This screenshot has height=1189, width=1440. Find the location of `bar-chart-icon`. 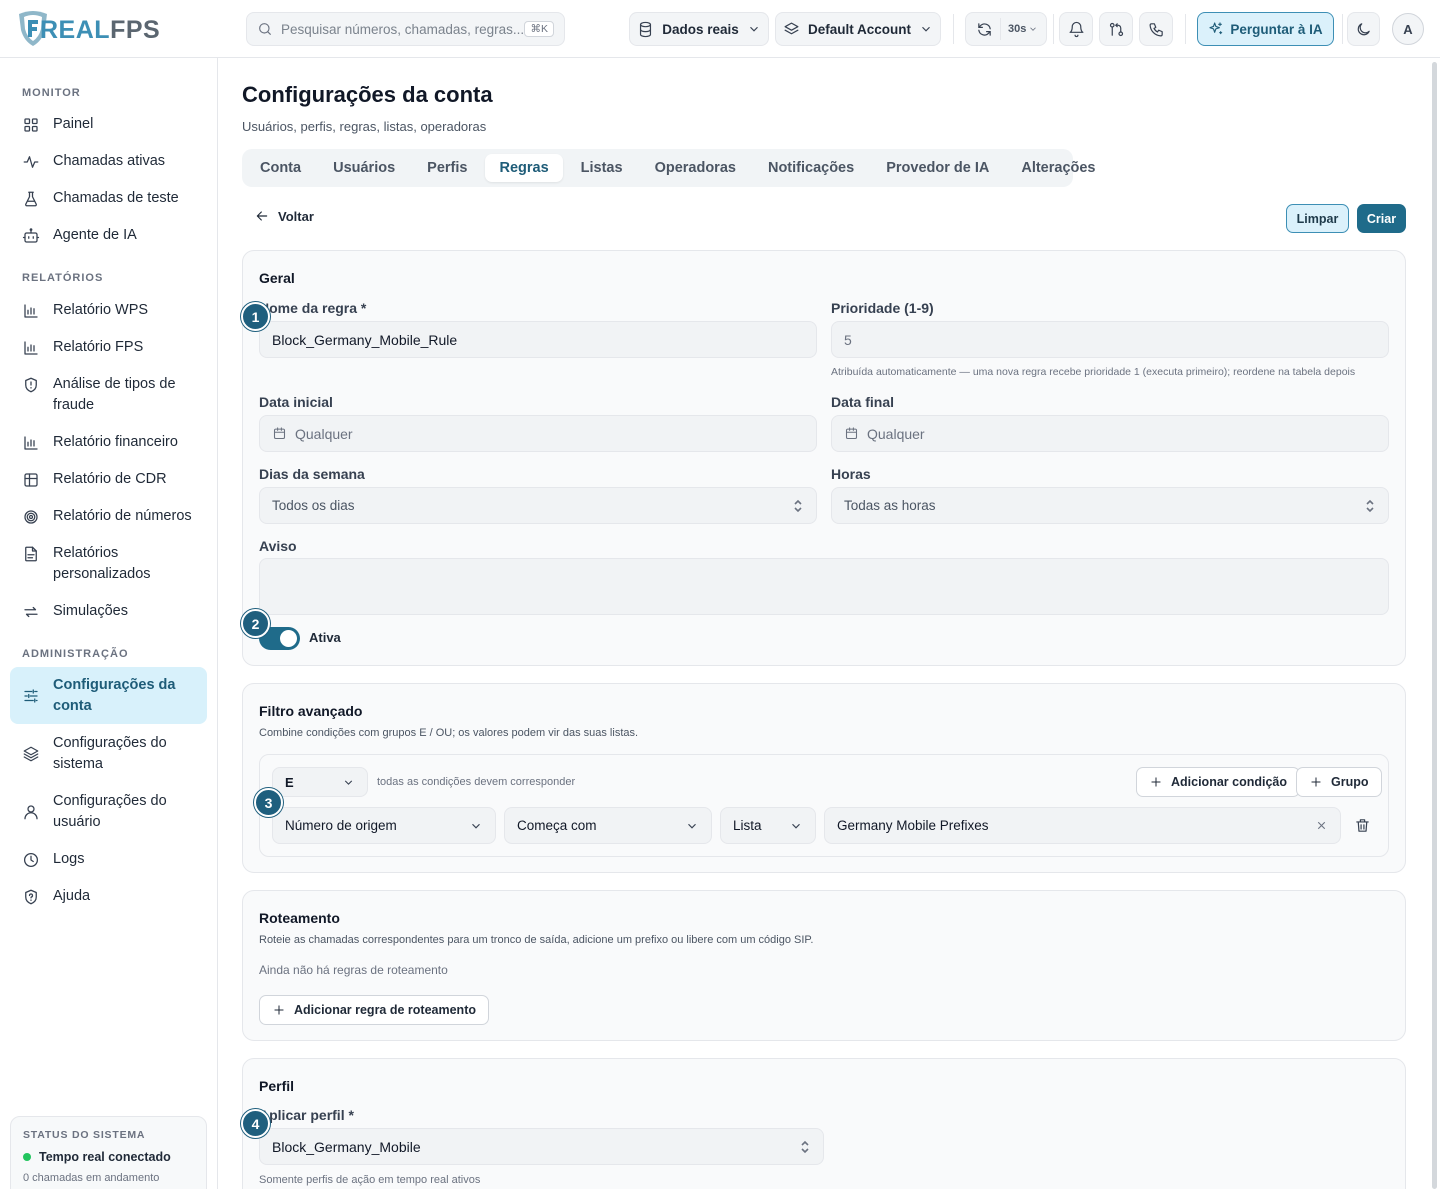

bar-chart-icon is located at coordinates (31, 443).